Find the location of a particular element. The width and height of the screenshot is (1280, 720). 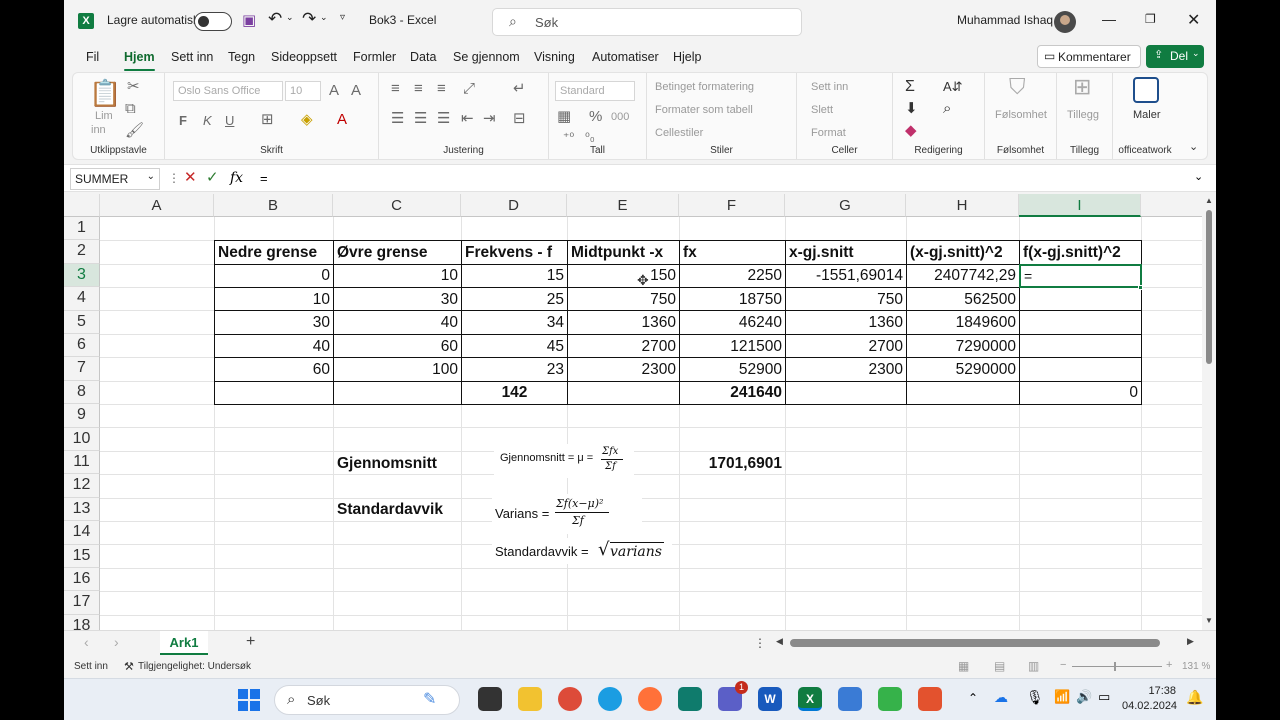

font-name-combo: Oslo Sans Office is located at coordinates (228, 91).